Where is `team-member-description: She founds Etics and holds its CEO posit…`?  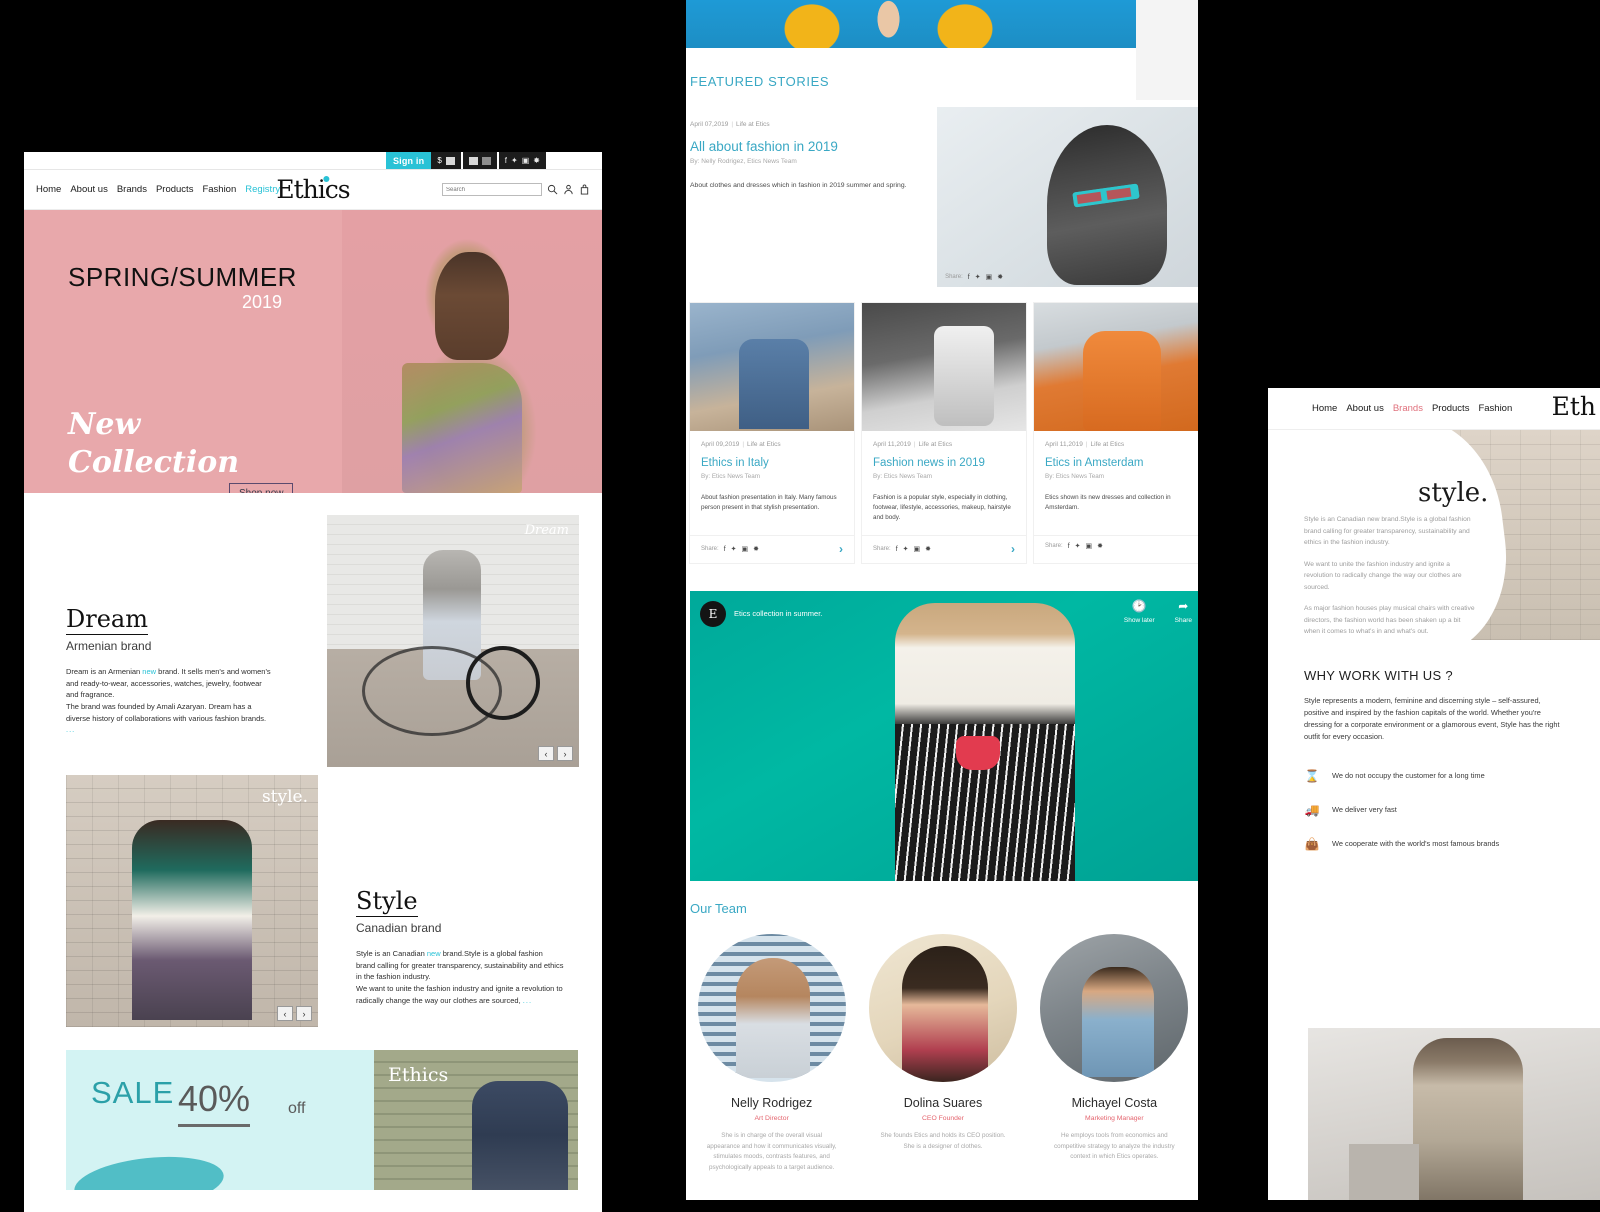
team-member-description: She founds Etics and holds its CEO posit… is located at coordinates (943, 1141).